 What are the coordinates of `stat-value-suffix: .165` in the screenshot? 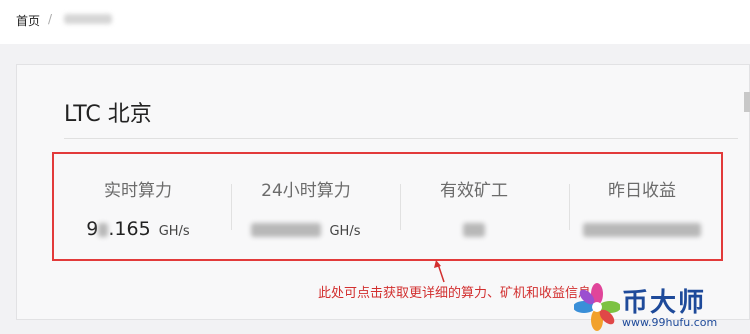 It's located at (129, 229).